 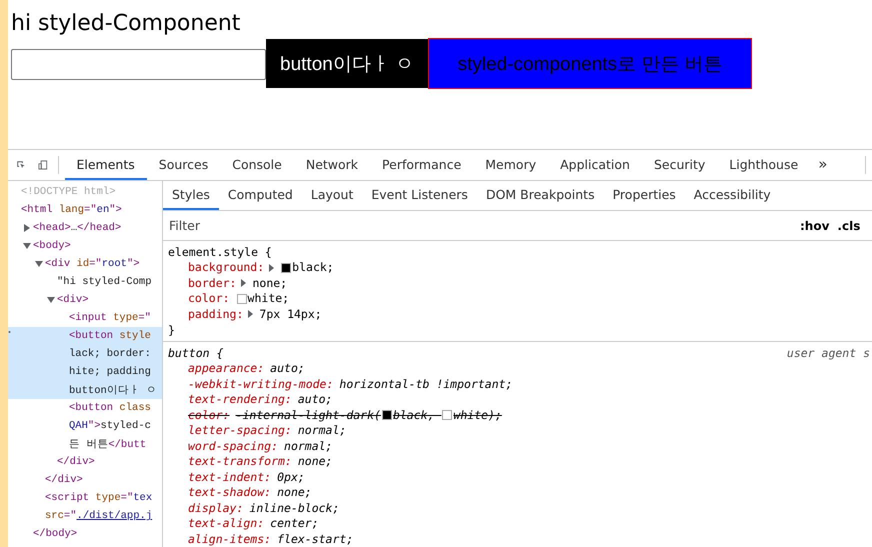 What do you see at coordinates (345, 415) in the screenshot?
I see `css-declaration: color: -internal-light-dark( black, white);` at bounding box center [345, 415].